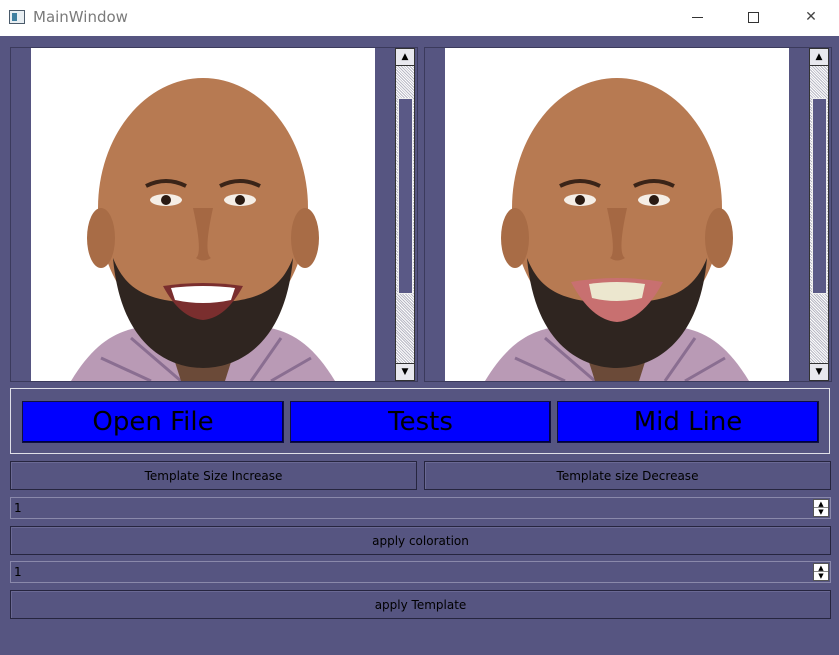 This screenshot has height=655, width=839. What do you see at coordinates (688, 422) in the screenshot?
I see `mid-line-button: Mid Line` at bounding box center [688, 422].